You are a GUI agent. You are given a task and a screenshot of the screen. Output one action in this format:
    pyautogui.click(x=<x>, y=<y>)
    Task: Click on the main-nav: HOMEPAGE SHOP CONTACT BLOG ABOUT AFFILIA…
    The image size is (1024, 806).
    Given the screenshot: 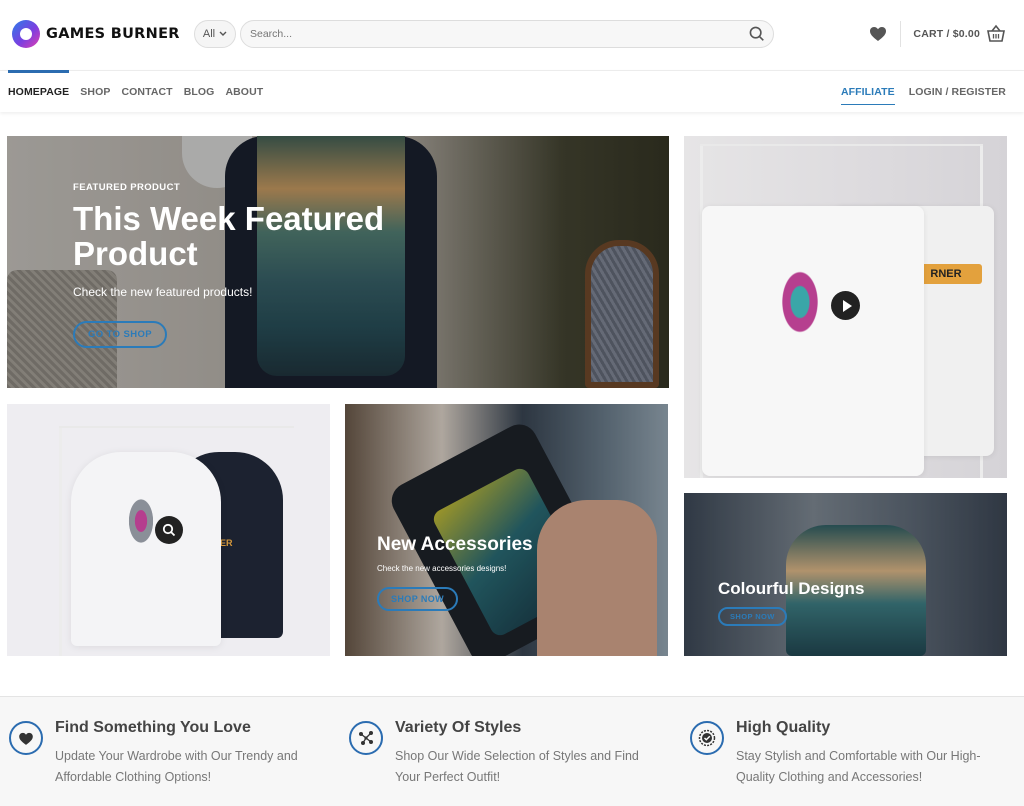 What is the action you would take?
    pyautogui.click(x=512, y=91)
    